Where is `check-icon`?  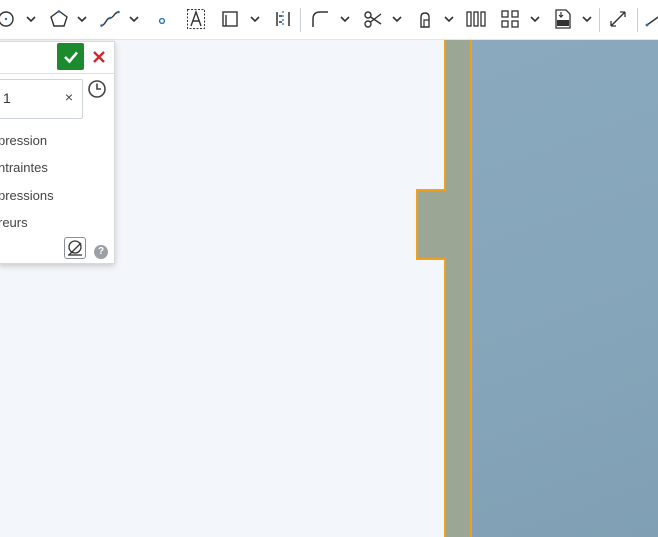
check-icon is located at coordinates (70, 57).